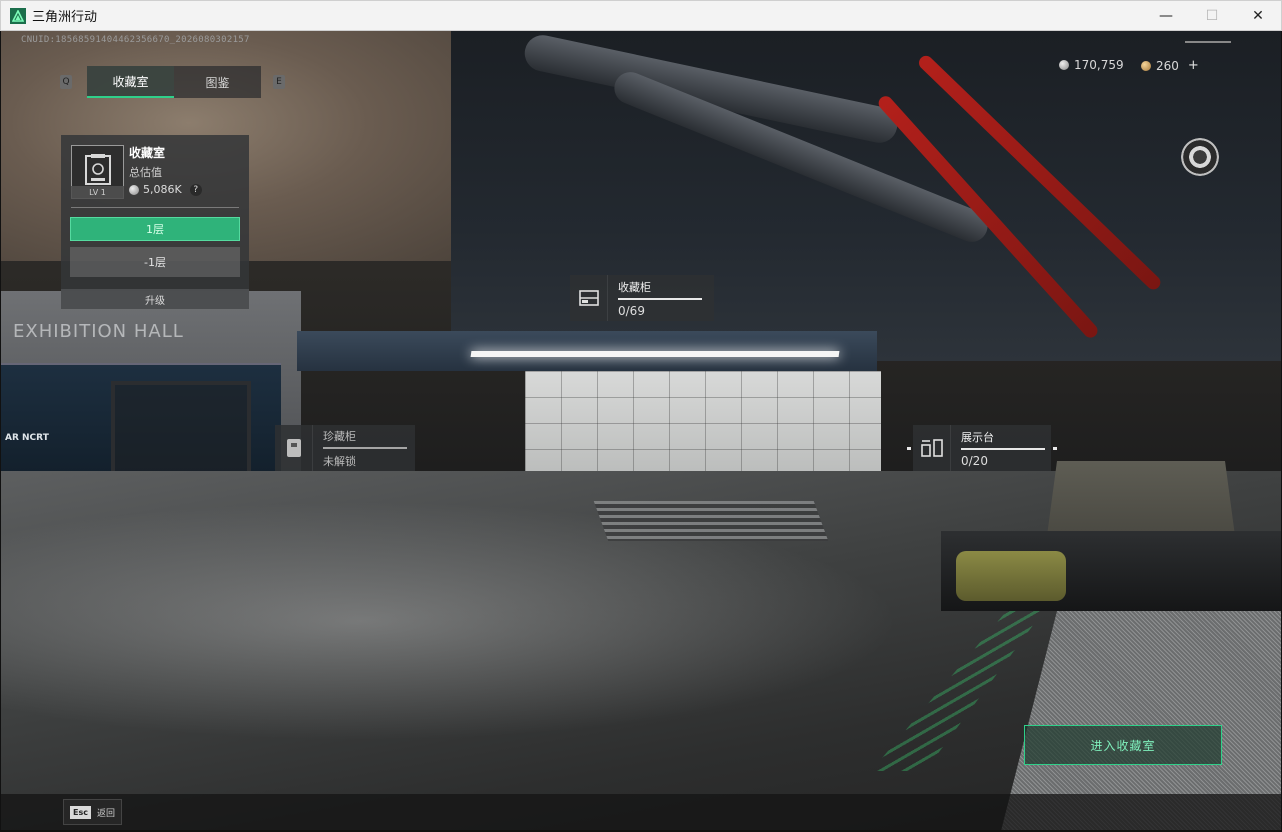 Image resolution: width=1282 pixels, height=832 pixels. I want to click on screen-sign: AR NCRT, so click(27, 438).